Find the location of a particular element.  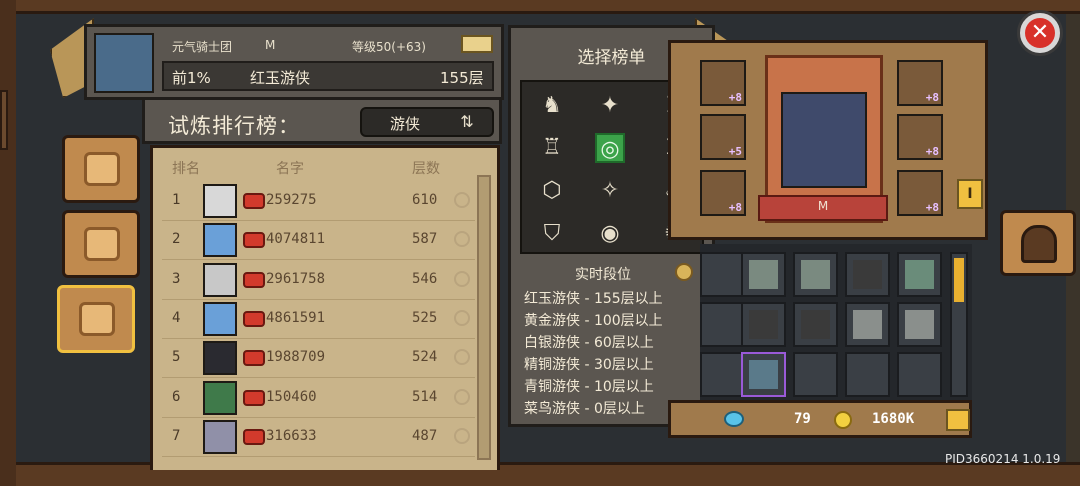

tier-line: 青铜游侠 - 10层以上 is located at coordinates (589, 387).